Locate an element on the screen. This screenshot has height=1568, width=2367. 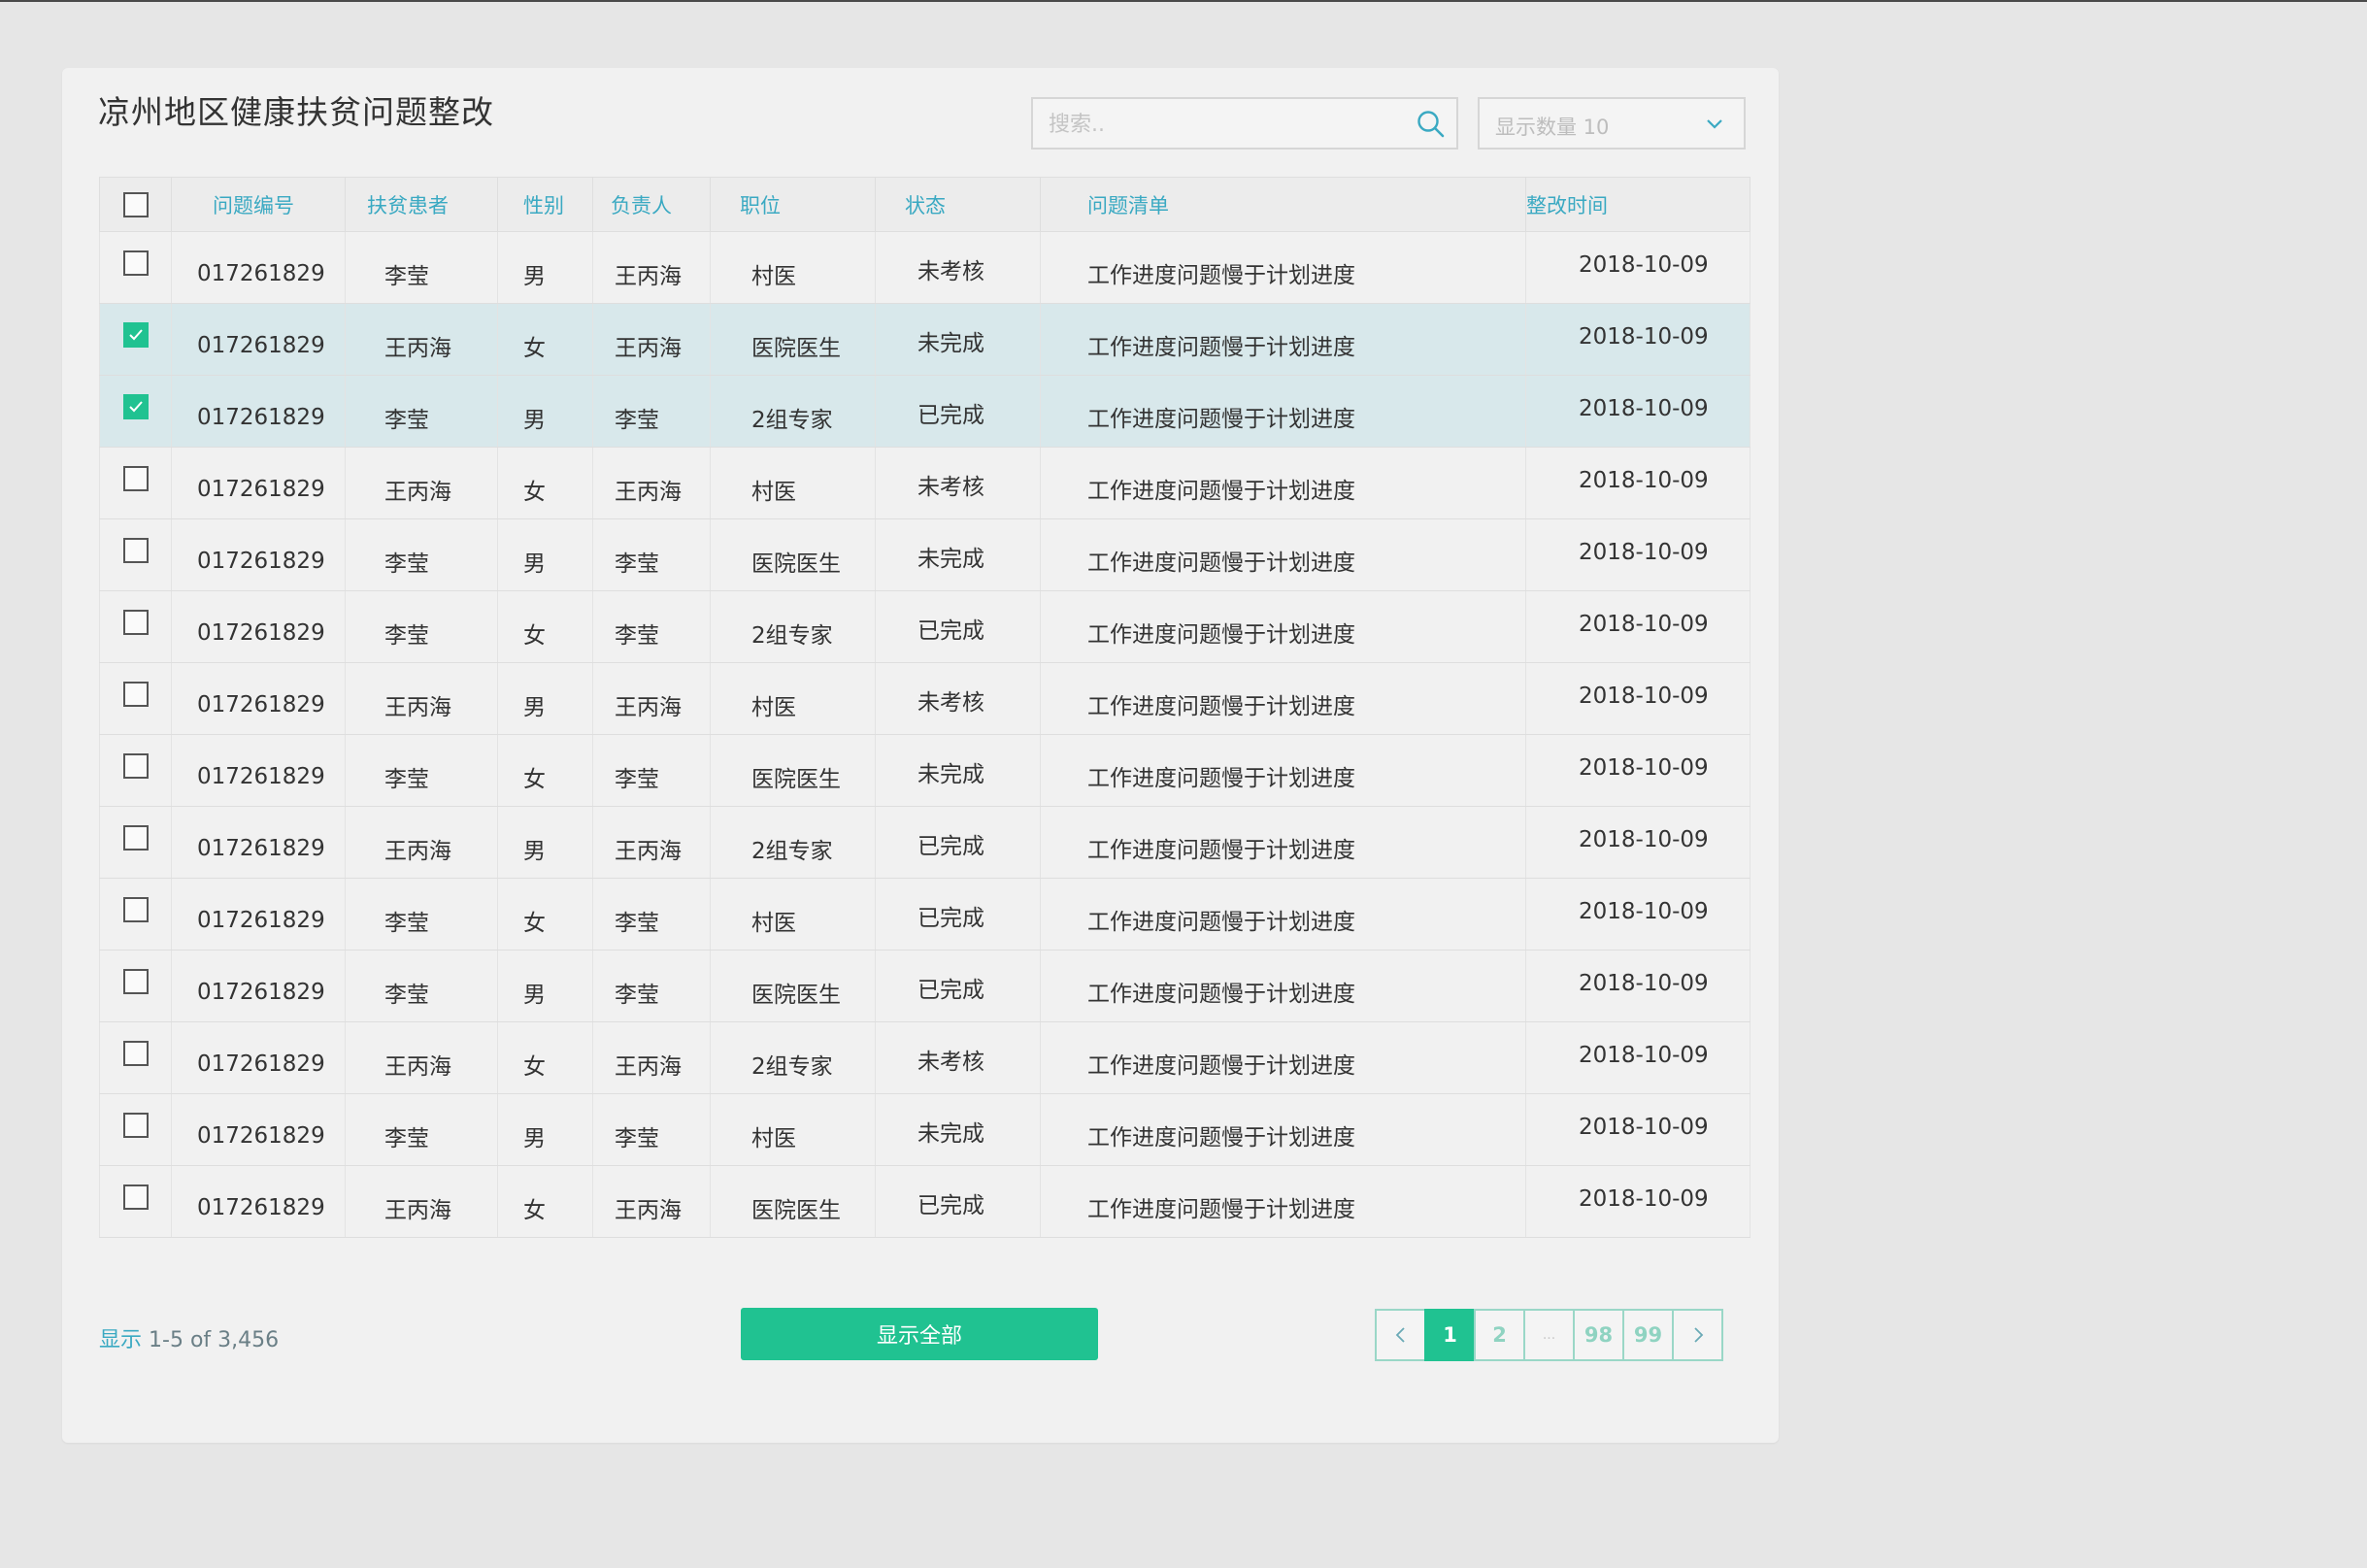
show-all-button: 显示全部 is located at coordinates (920, 1334).